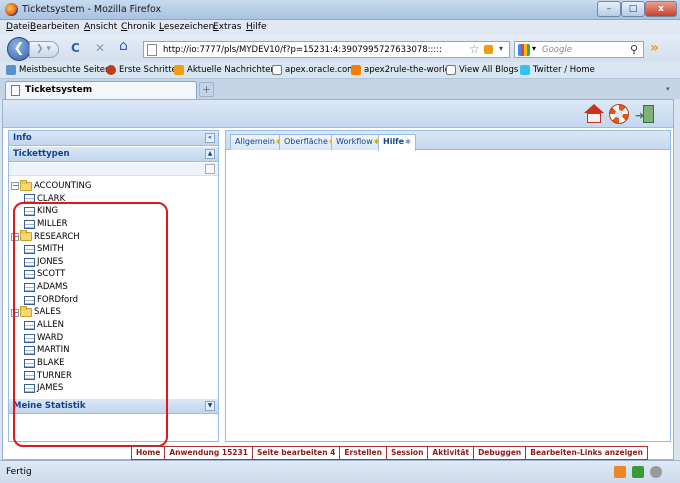 Image resolution: width=680 pixels, height=483 pixels. I want to click on tickettypen-panel-header: Tickettypen ▲, so click(113, 154).